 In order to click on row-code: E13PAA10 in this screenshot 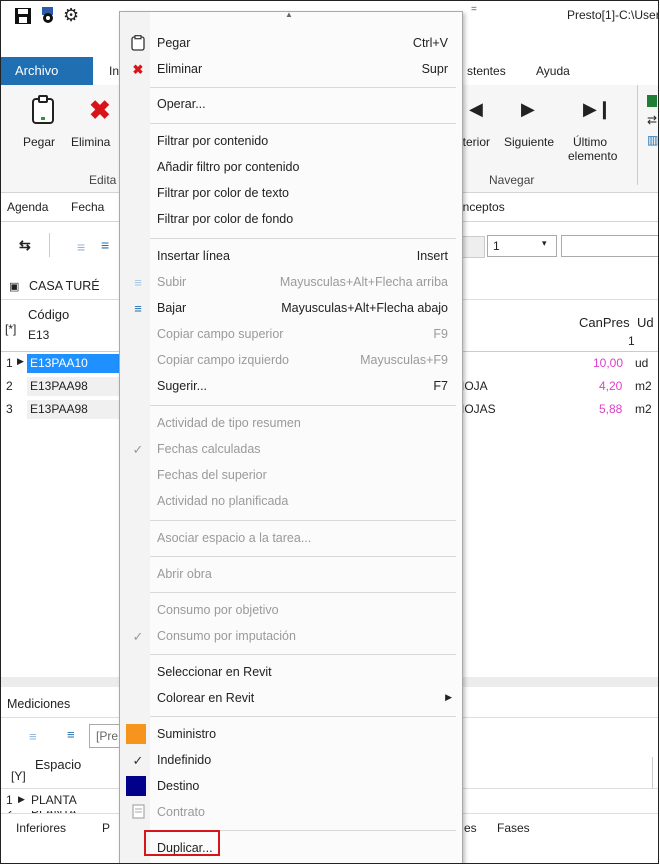, I will do `click(73, 363)`.